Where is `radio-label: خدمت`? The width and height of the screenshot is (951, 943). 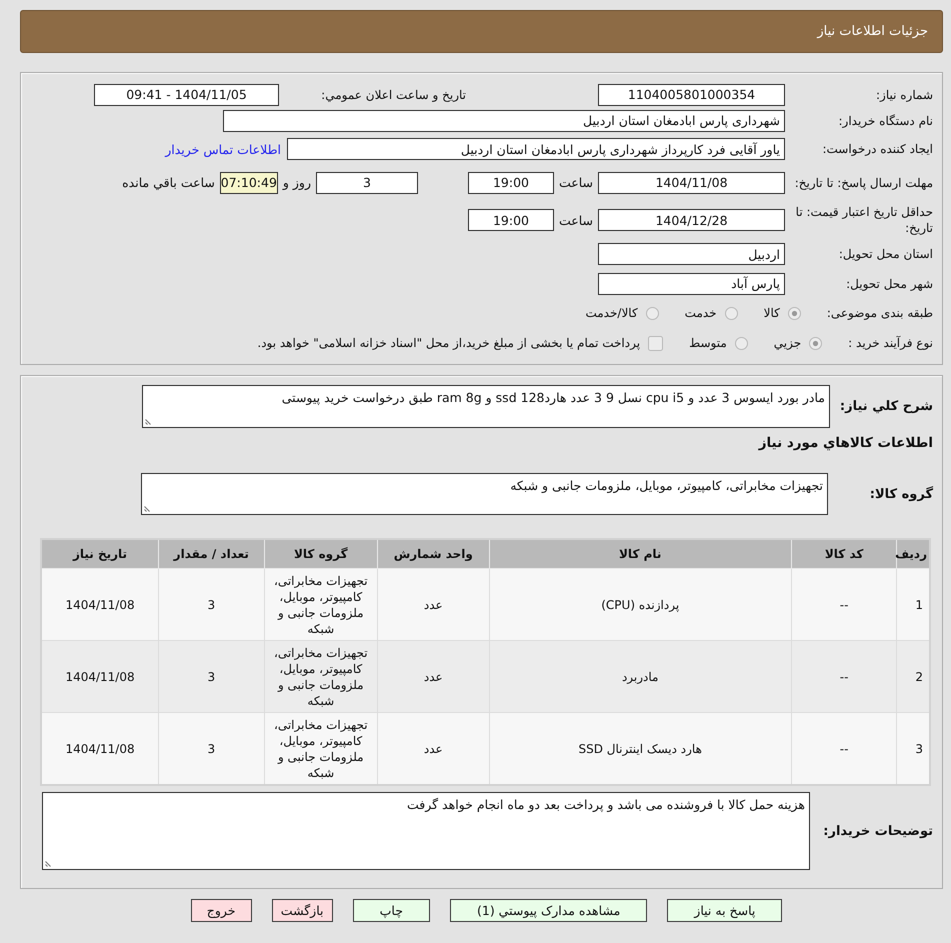 radio-label: خدمت is located at coordinates (700, 313).